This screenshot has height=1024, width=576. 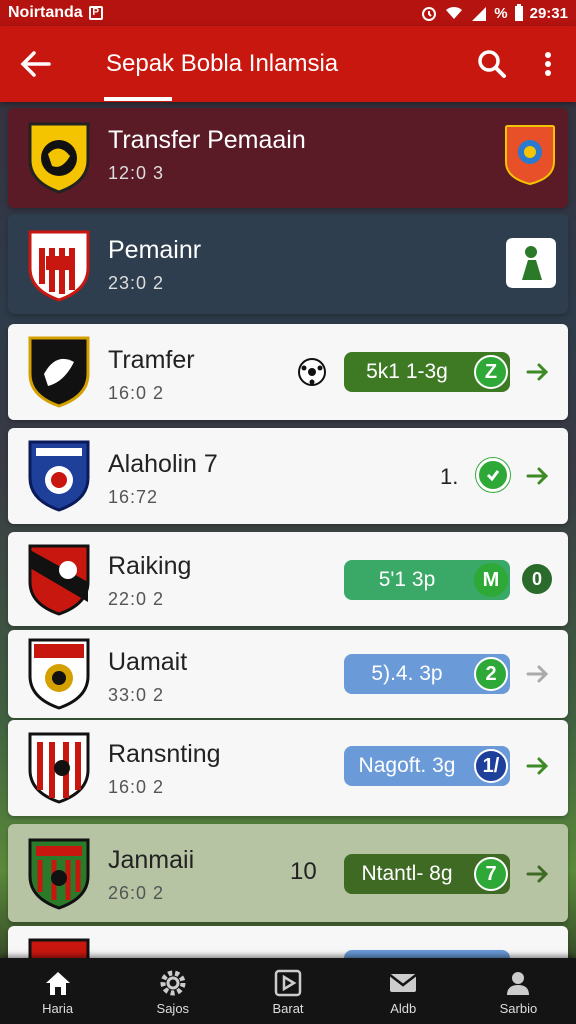 I want to click on score-badge: 2, so click(x=491, y=674).